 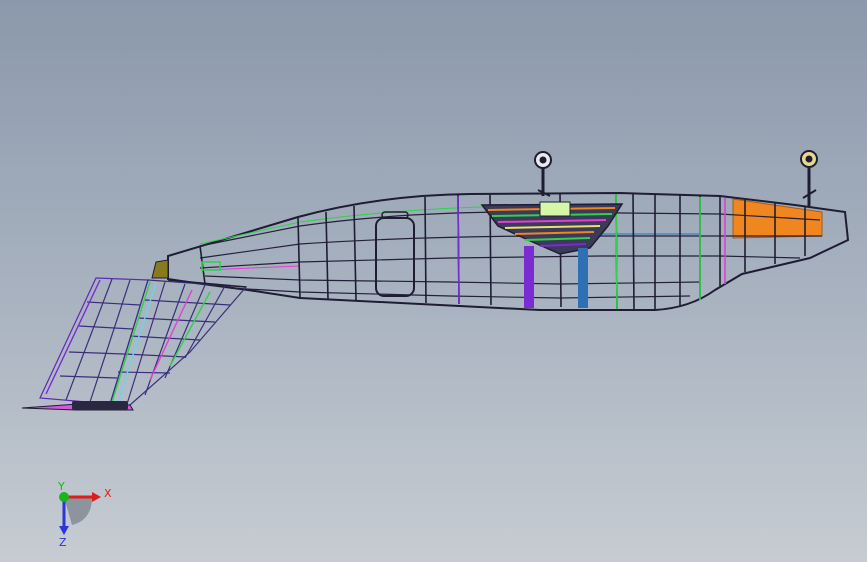 What do you see at coordinates (449, 238) in the screenshot?
I see `colored-stringers` at bounding box center [449, 238].